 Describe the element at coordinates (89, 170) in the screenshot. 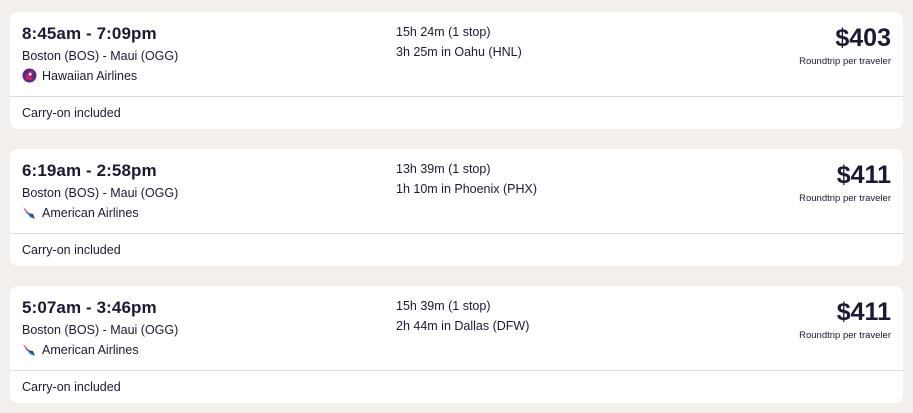

I see `flight-times: 6:19am - 2:58pm` at that location.